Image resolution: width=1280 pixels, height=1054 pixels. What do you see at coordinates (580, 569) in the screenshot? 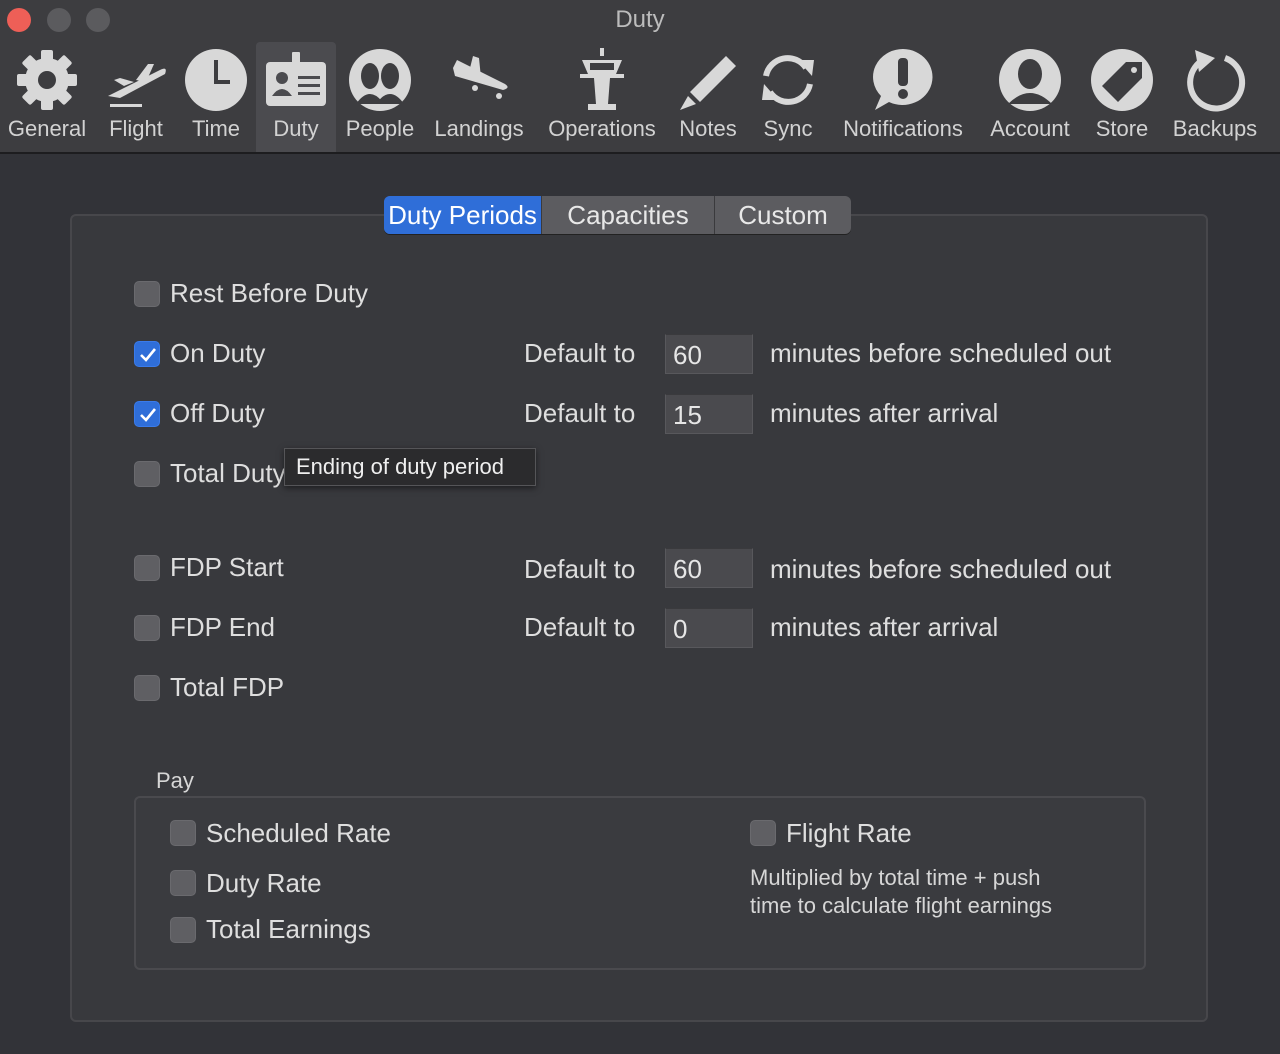
I see `fdp-start-default-label: Default to` at bounding box center [580, 569].